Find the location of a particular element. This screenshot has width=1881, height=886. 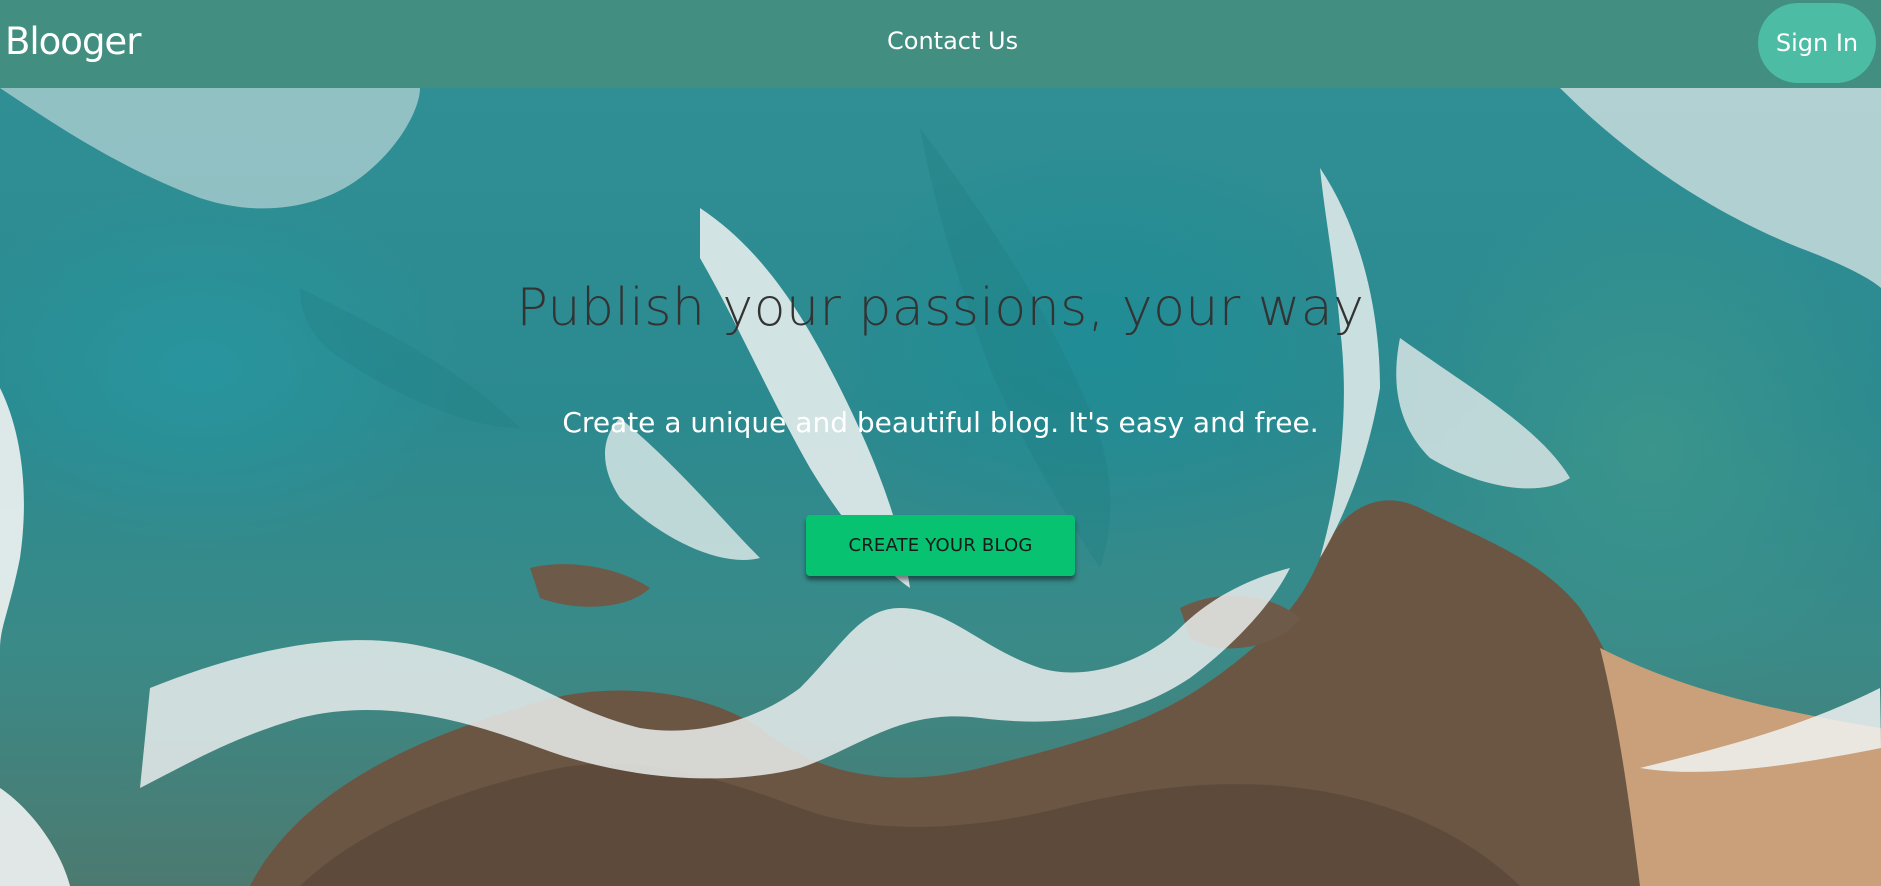

brand-logo: Blooger is located at coordinates (73, 41).